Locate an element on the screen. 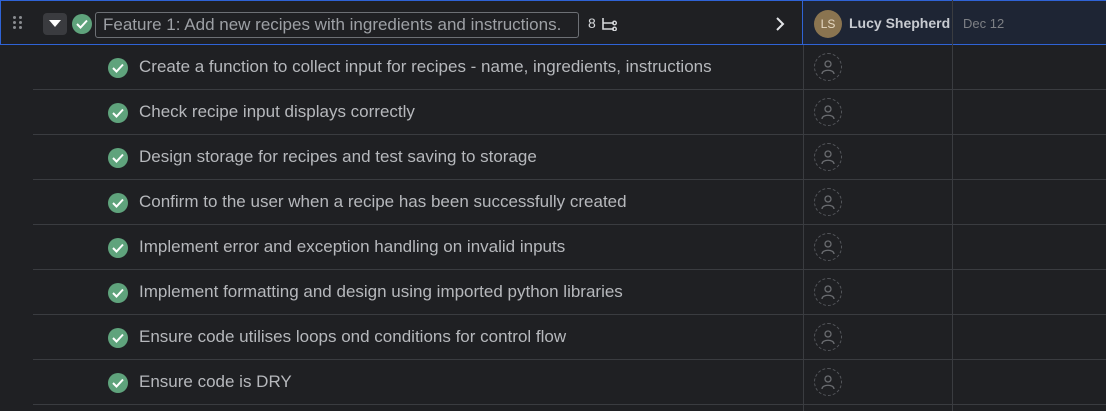 The image size is (1106, 411). drag-handle-icon is located at coordinates (19, 23).